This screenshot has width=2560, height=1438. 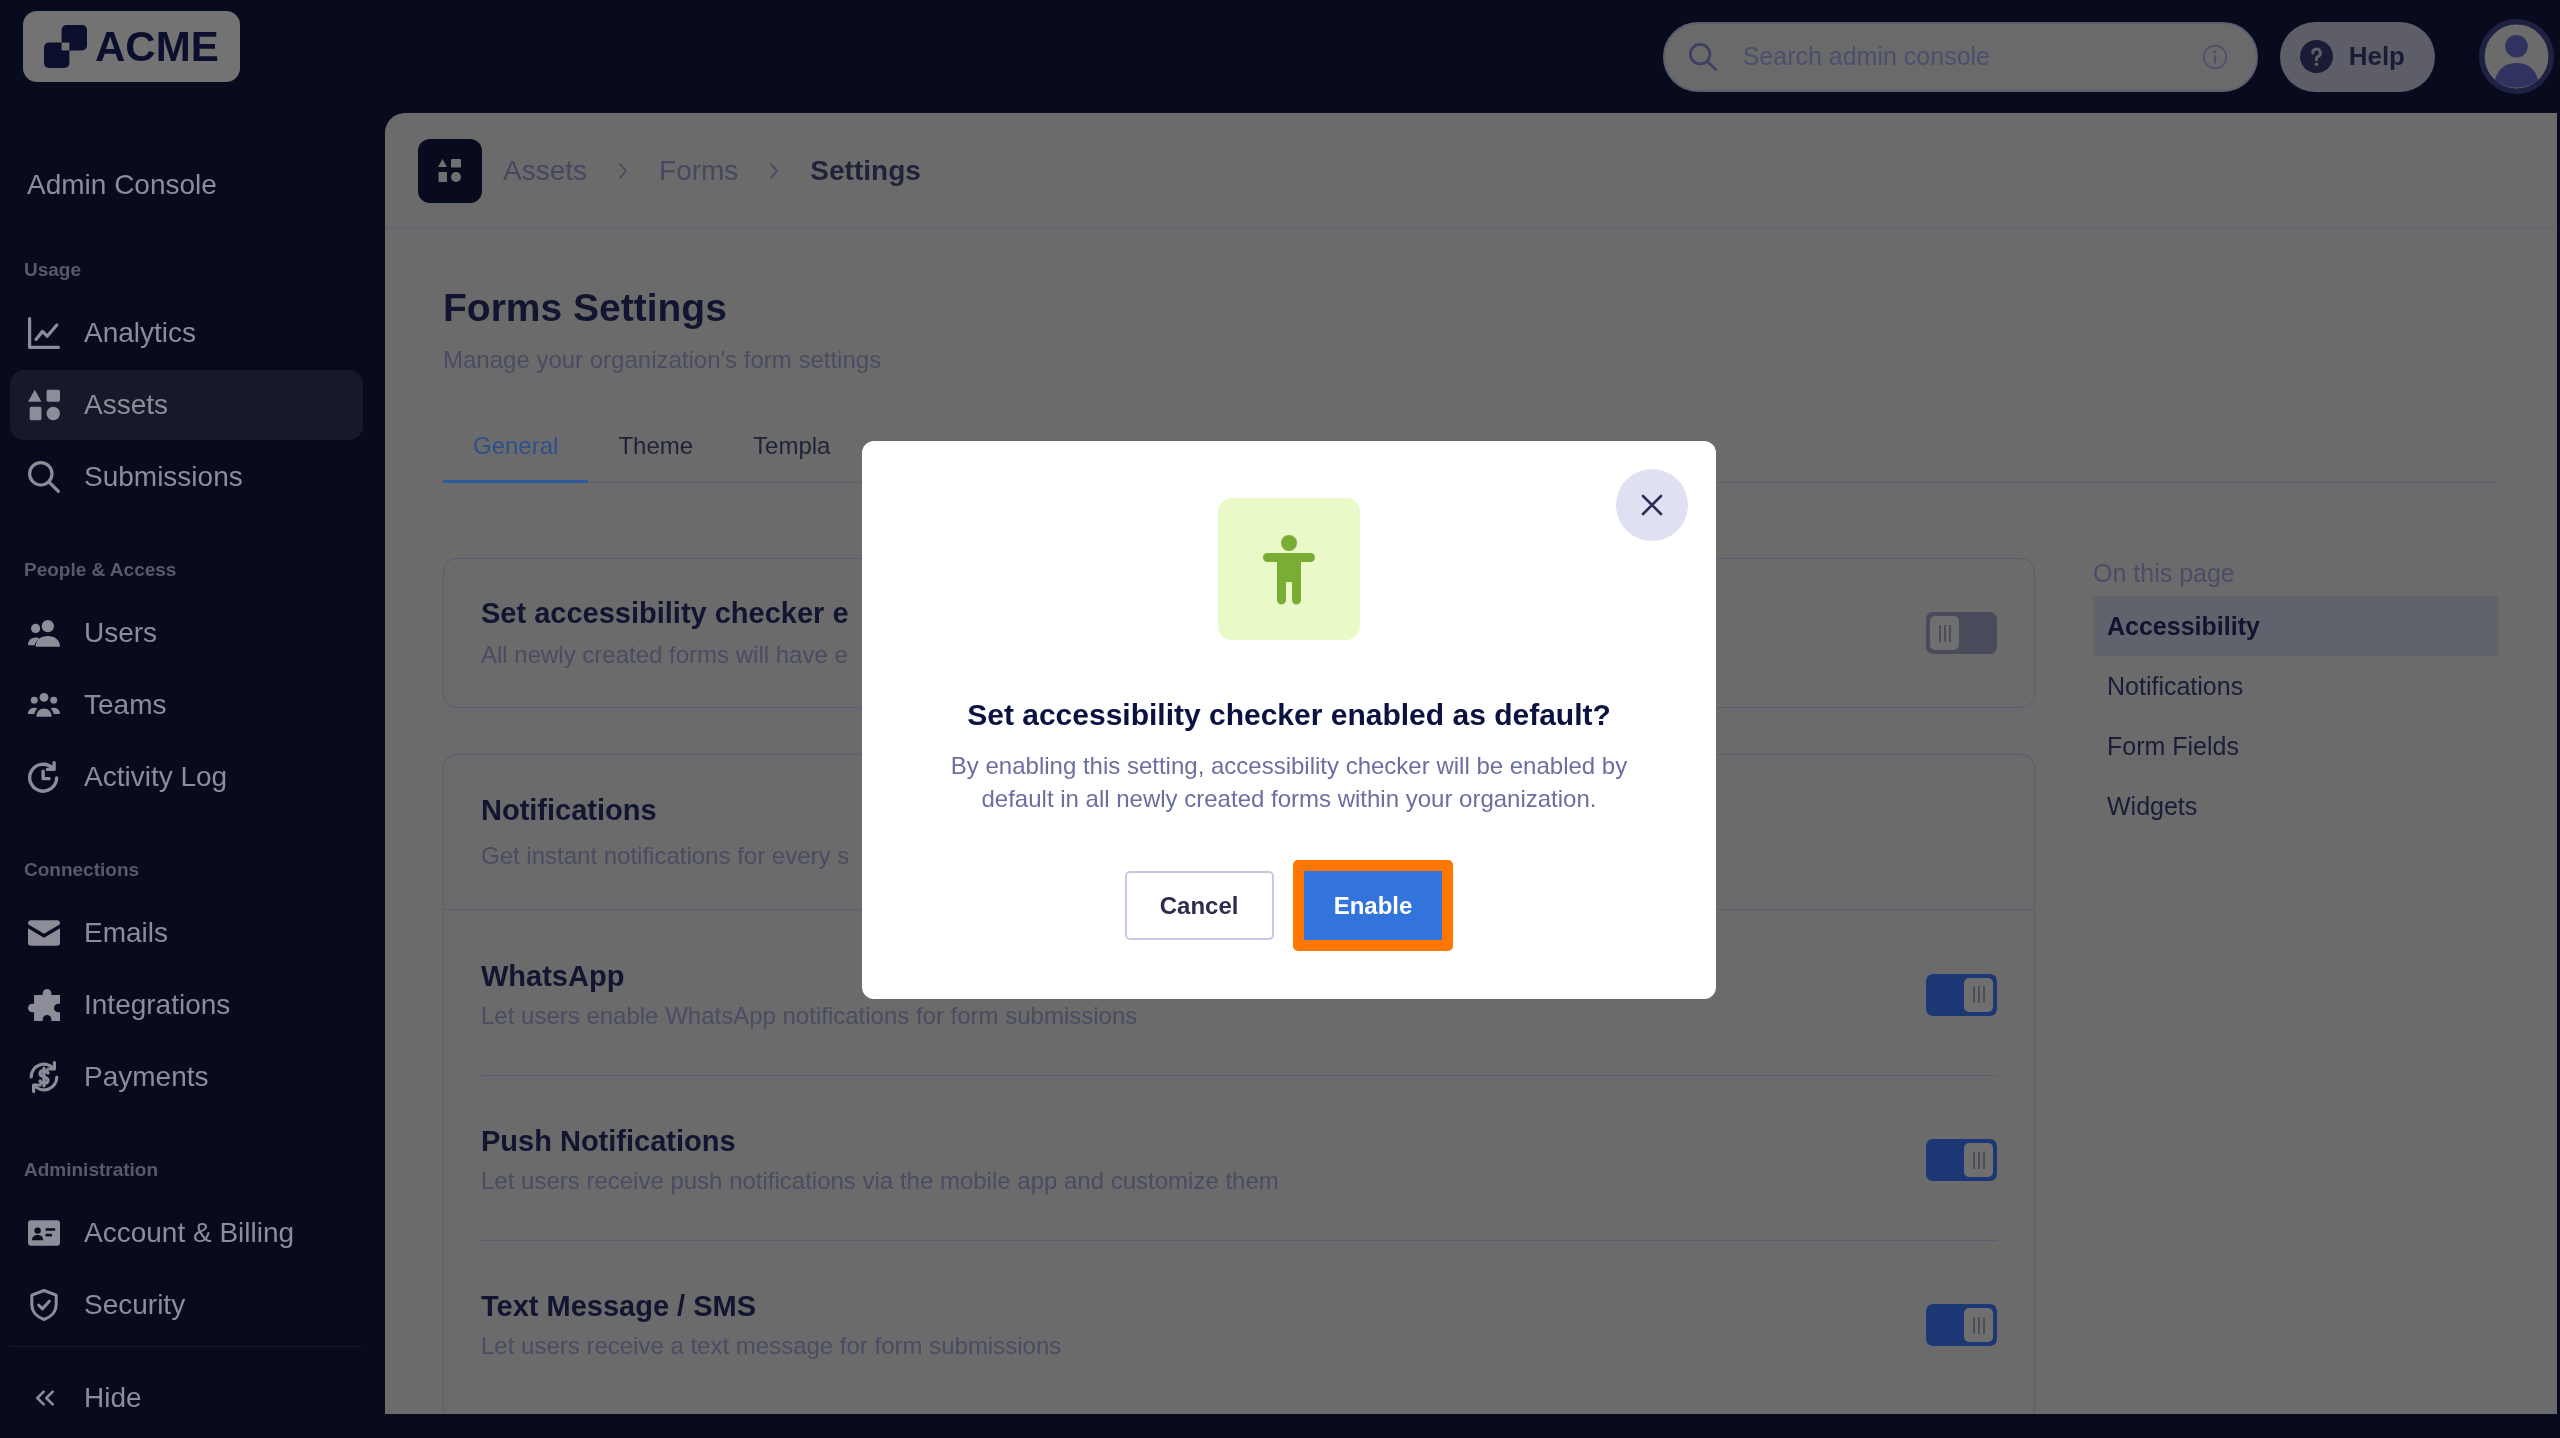 I want to click on clock-history-icon, so click(x=44, y=777).